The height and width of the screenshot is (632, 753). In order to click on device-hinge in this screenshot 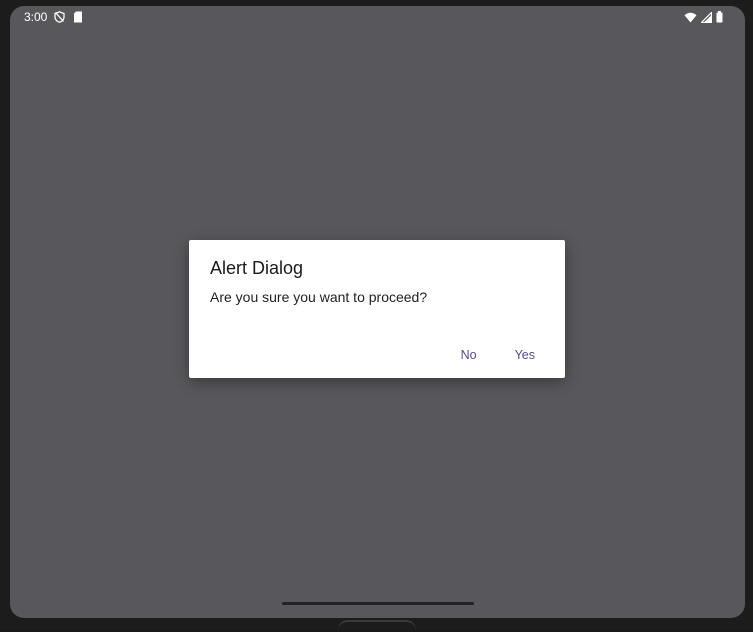, I will do `click(377, 626)`.